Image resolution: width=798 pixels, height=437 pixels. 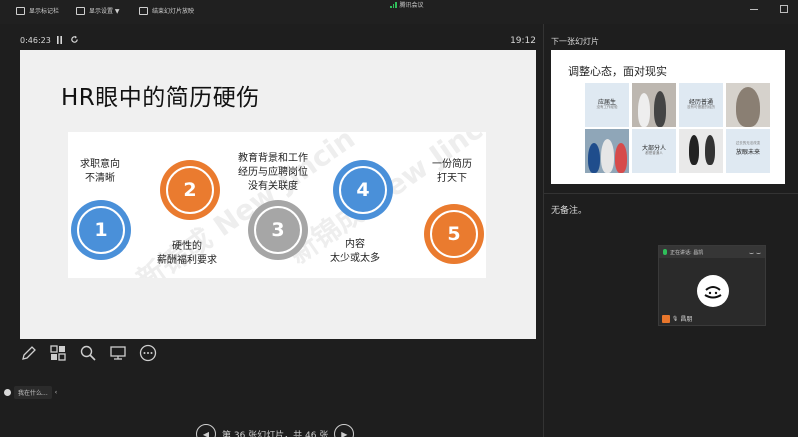 What do you see at coordinates (206, 433) in the screenshot?
I see `prev-icon: ◀` at bounding box center [206, 433].